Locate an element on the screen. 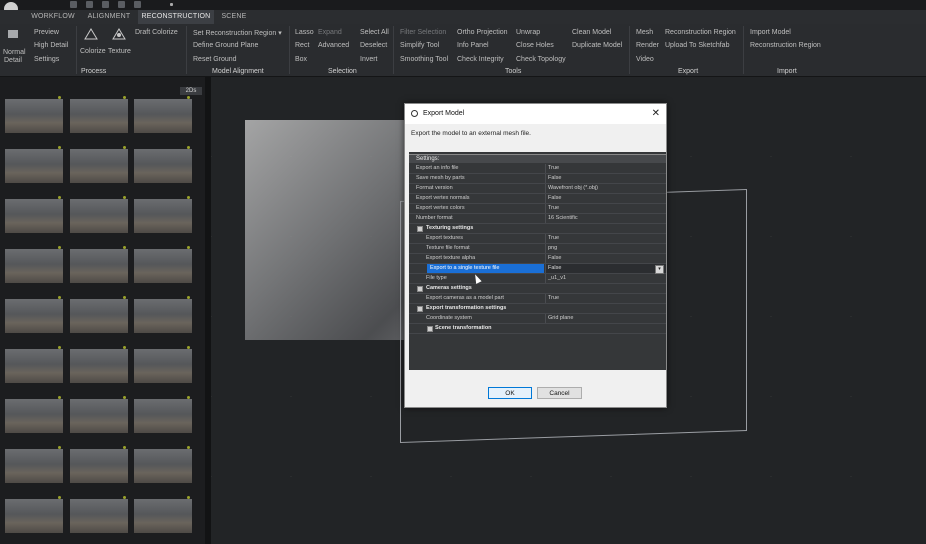 Image resolution: width=926 pixels, height=544 pixels. lasso-button: Lasso is located at coordinates (304, 32).